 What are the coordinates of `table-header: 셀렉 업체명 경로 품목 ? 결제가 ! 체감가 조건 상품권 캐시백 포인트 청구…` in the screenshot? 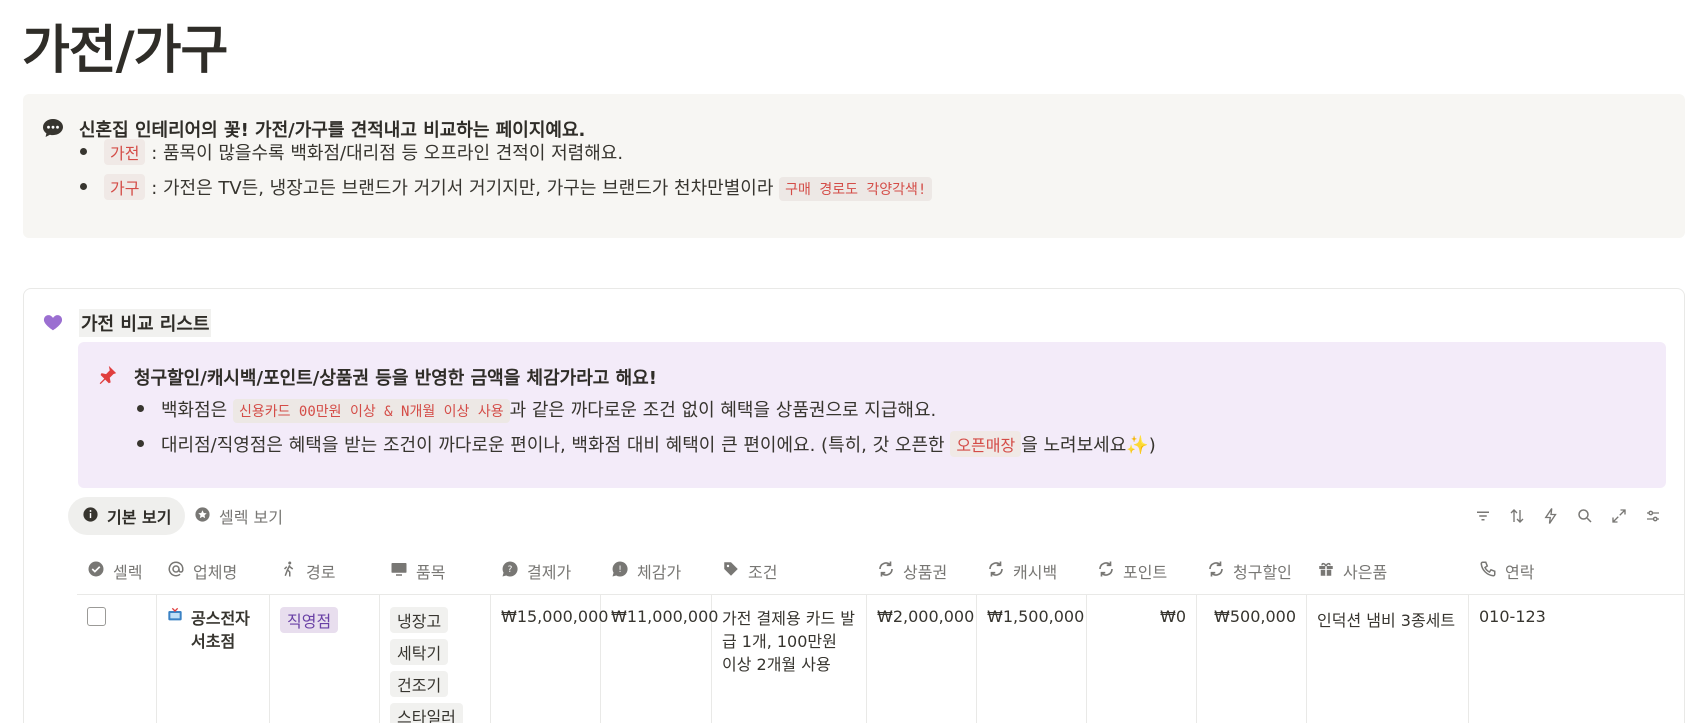 It's located at (880, 571).